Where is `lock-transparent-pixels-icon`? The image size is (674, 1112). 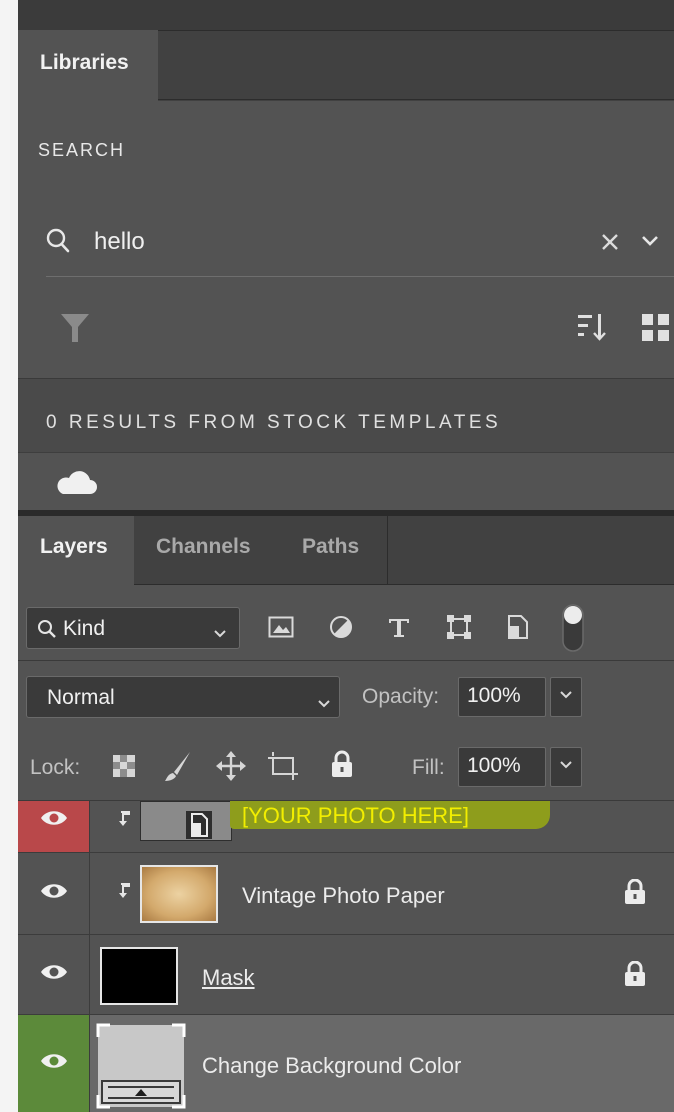
lock-transparent-pixels-icon is located at coordinates (124, 768).